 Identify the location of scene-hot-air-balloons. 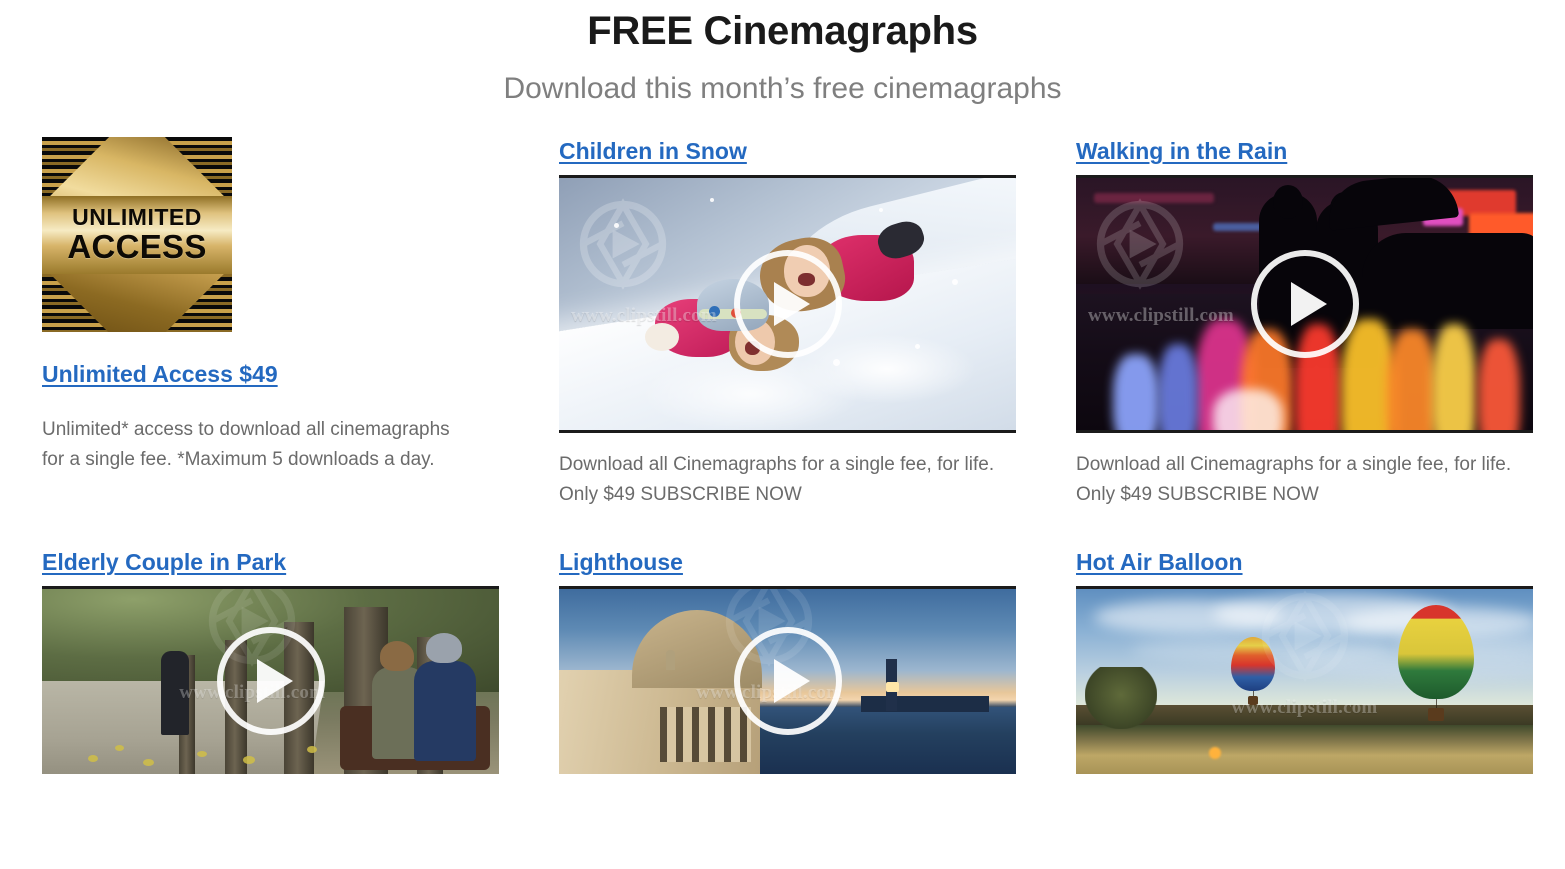
(1304, 681).